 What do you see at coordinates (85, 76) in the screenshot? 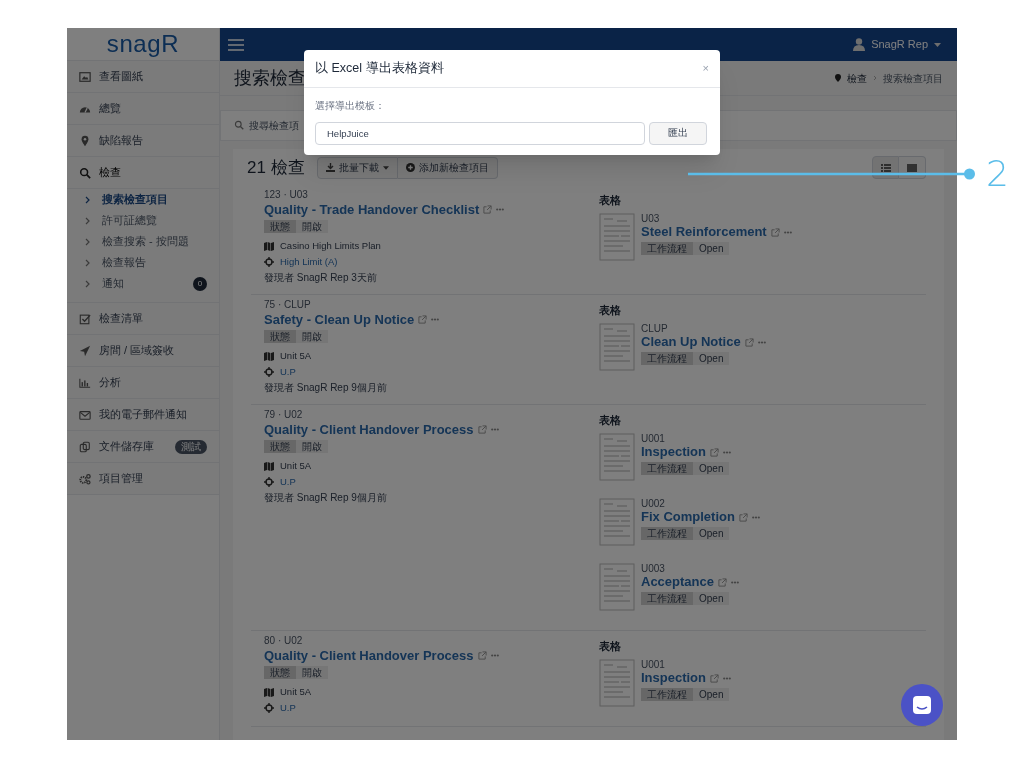
I see `image-icon` at bounding box center [85, 76].